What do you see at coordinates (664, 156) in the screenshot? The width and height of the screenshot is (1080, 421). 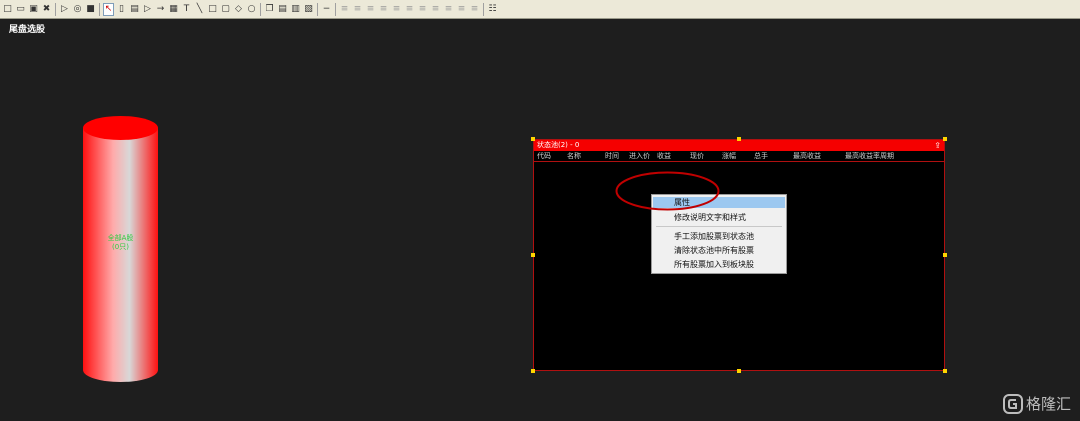 I see `column-header: 收益` at bounding box center [664, 156].